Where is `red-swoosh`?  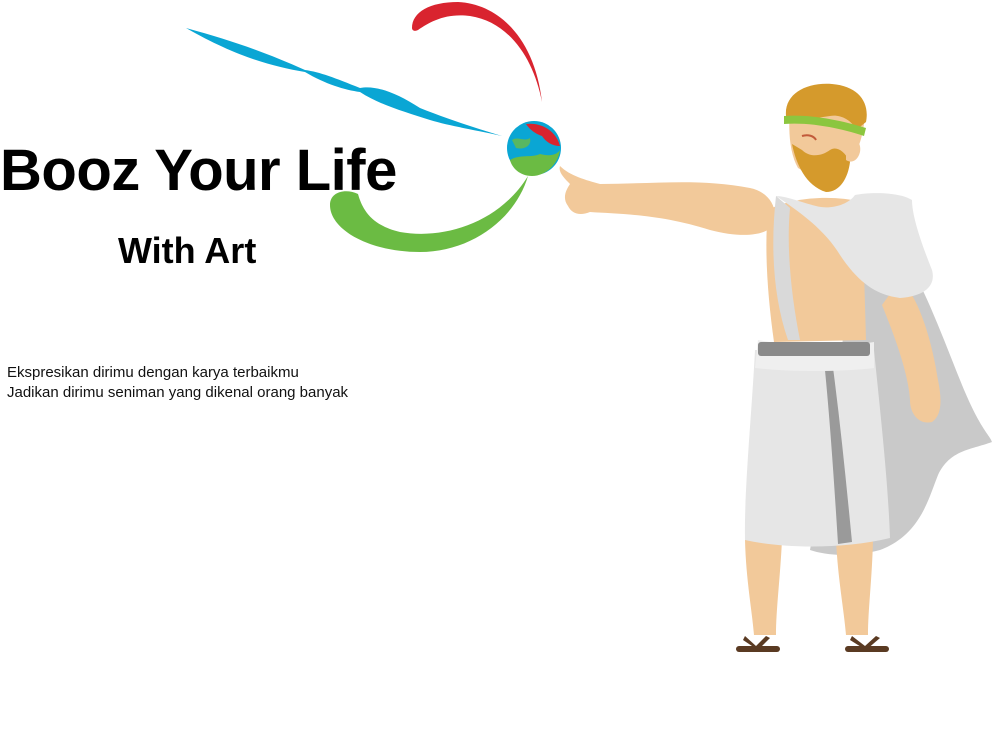
red-swoosh is located at coordinates (477, 52).